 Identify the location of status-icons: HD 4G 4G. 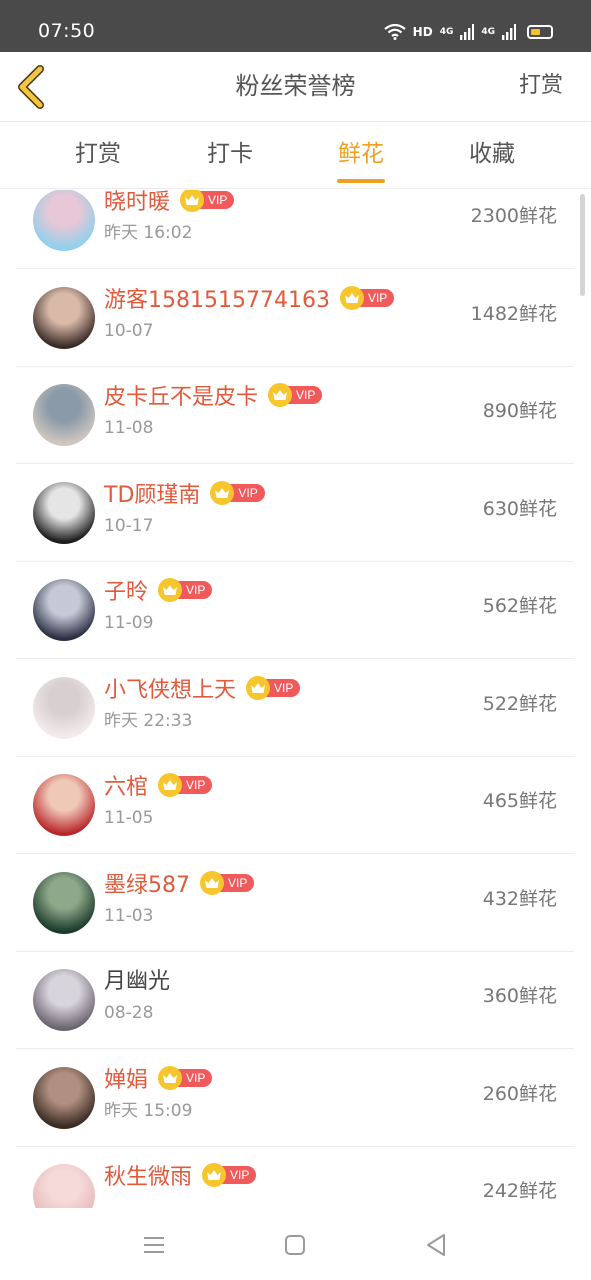
(468, 32).